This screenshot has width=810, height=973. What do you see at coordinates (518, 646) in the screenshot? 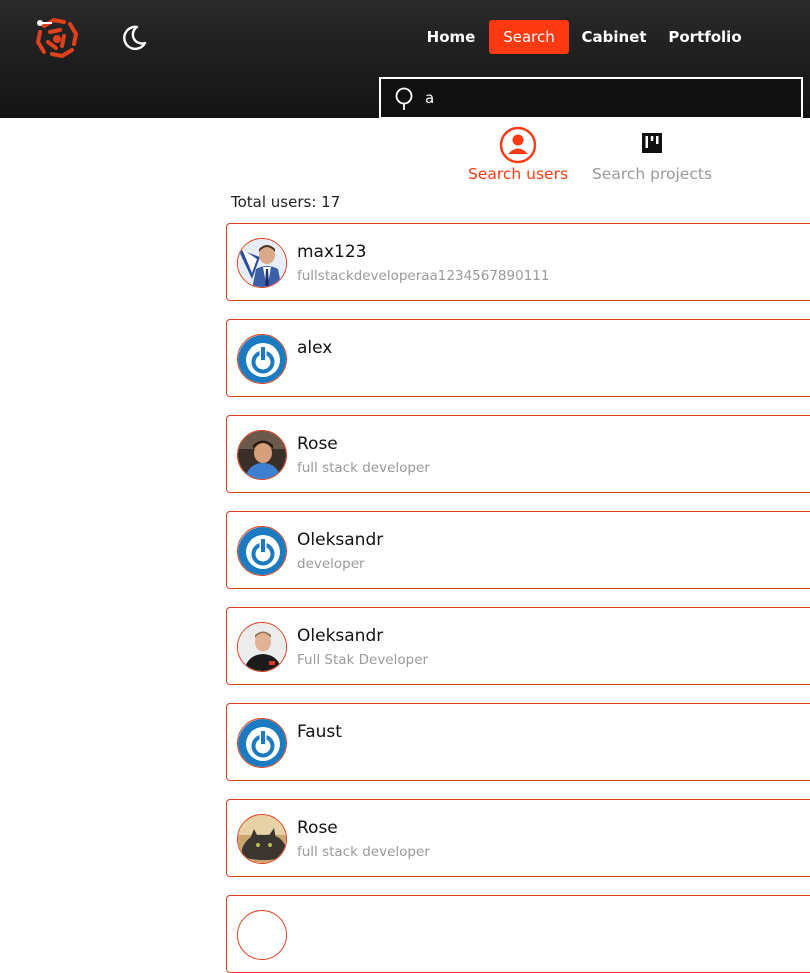
I see `user-card: Oleksandr Full Stak Developer` at bounding box center [518, 646].